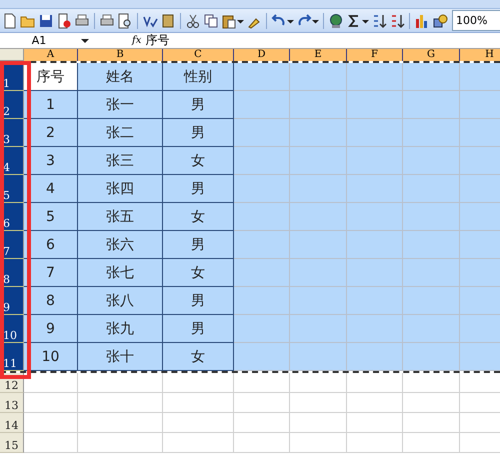 Image resolution: width=500 pixels, height=459 pixels. What do you see at coordinates (12, 403) in the screenshot?
I see `row-header: 13` at bounding box center [12, 403].